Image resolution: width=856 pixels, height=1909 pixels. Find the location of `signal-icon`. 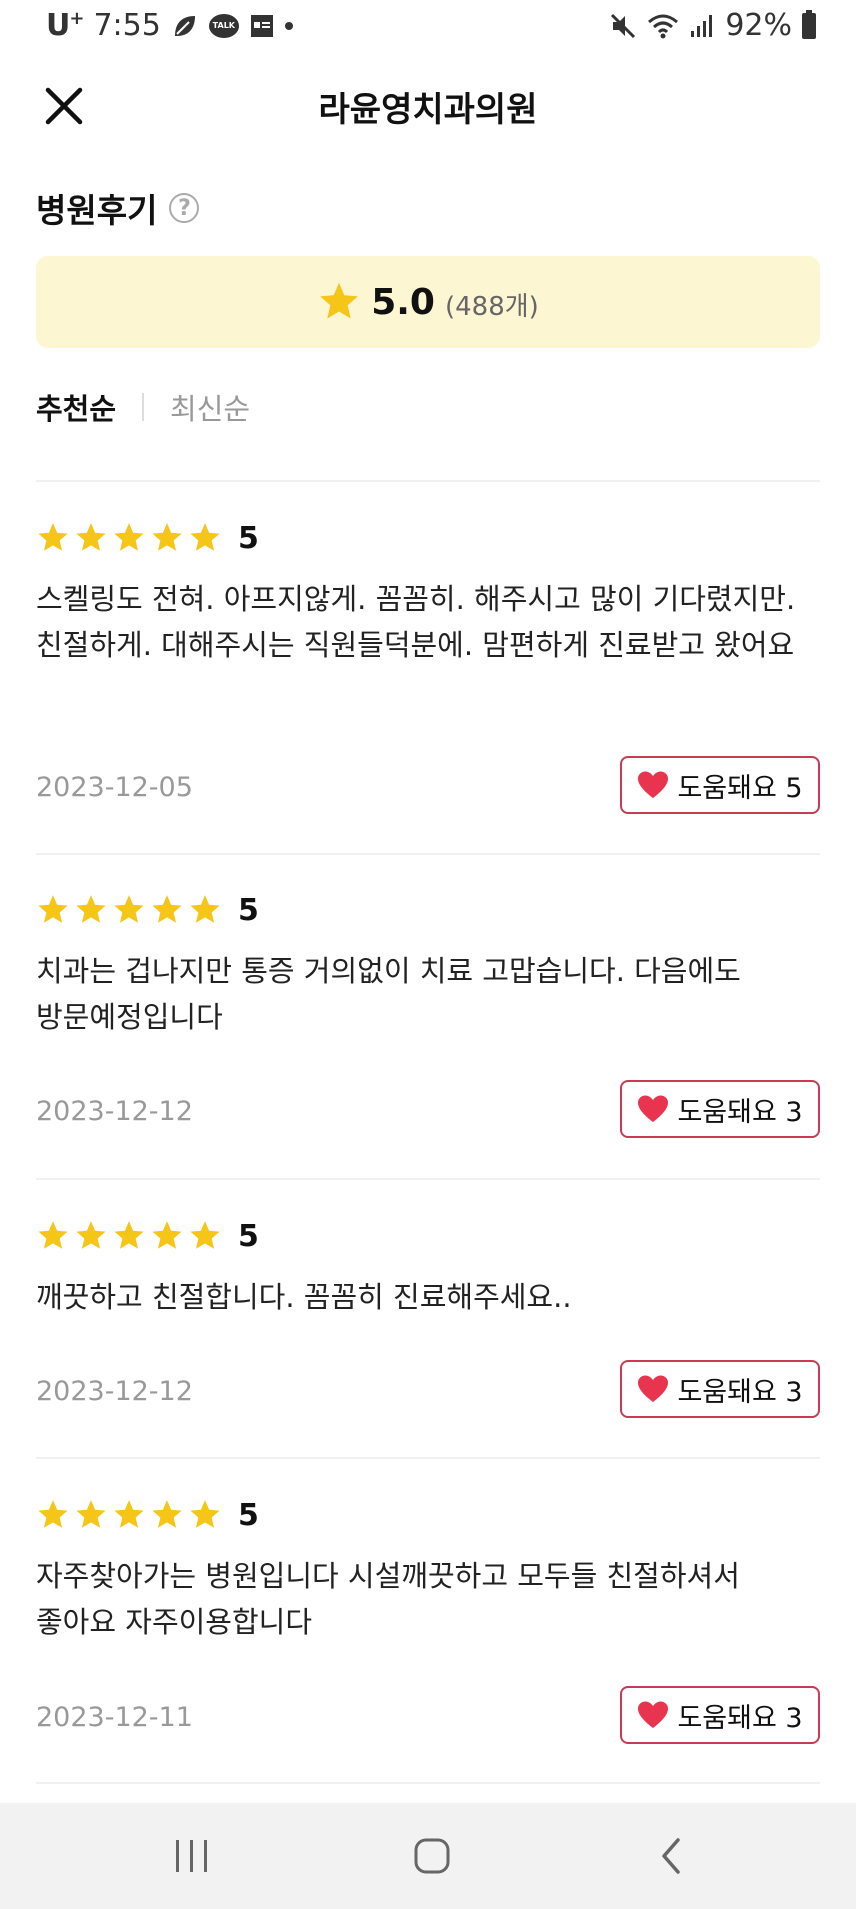

signal-icon is located at coordinates (702, 25).